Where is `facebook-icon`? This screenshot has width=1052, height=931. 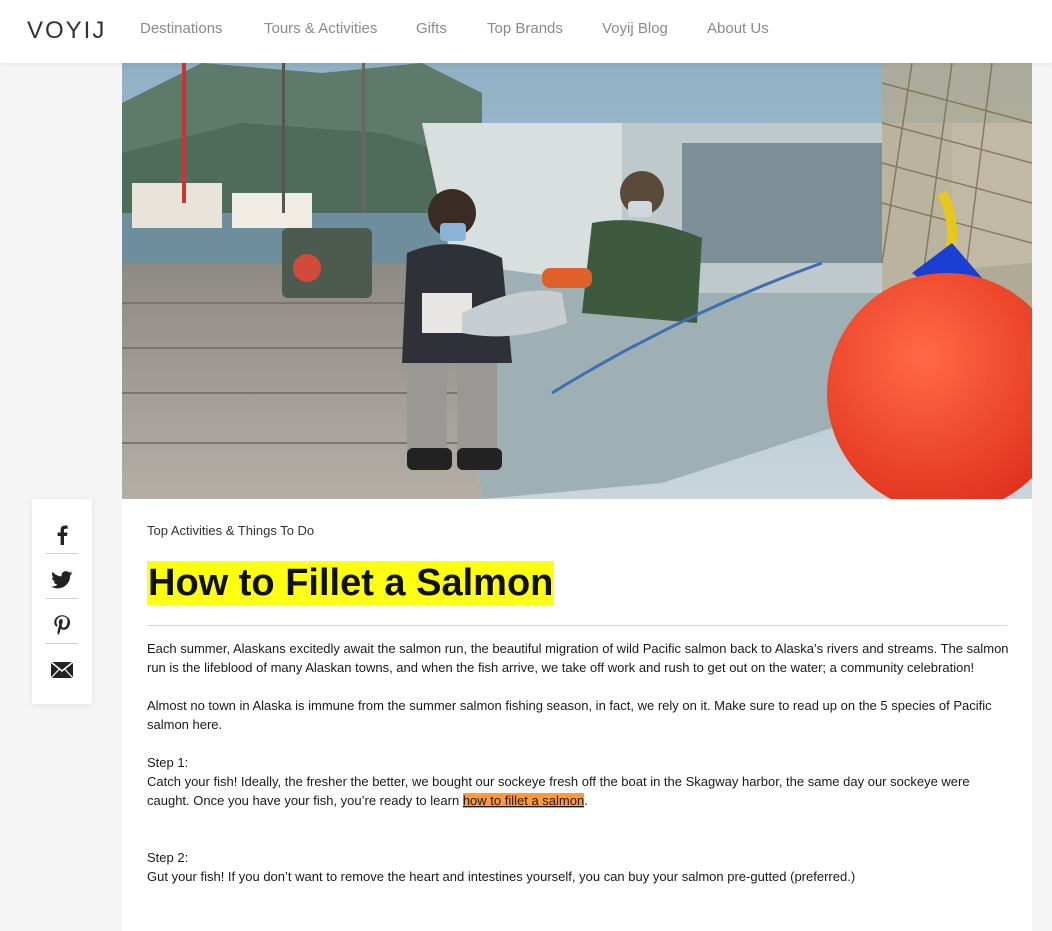
facebook-icon is located at coordinates (62, 535).